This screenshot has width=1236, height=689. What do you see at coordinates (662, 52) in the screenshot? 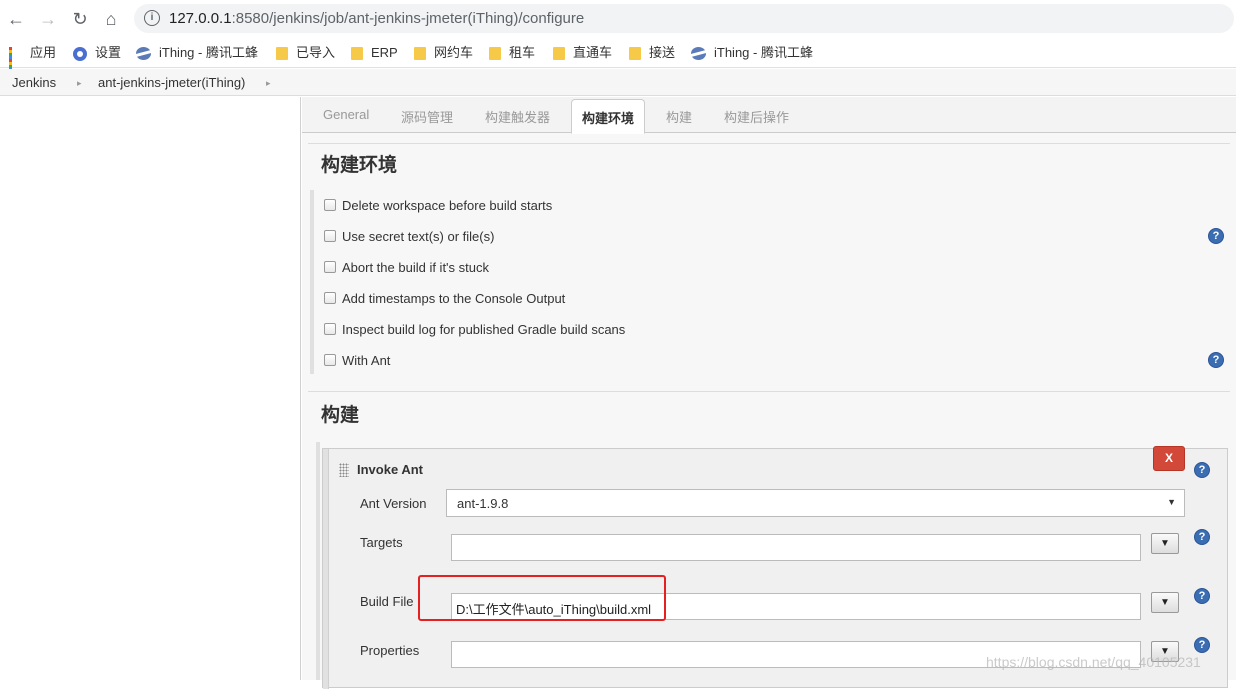
I see `bookmark-label: 接送` at bounding box center [662, 52].